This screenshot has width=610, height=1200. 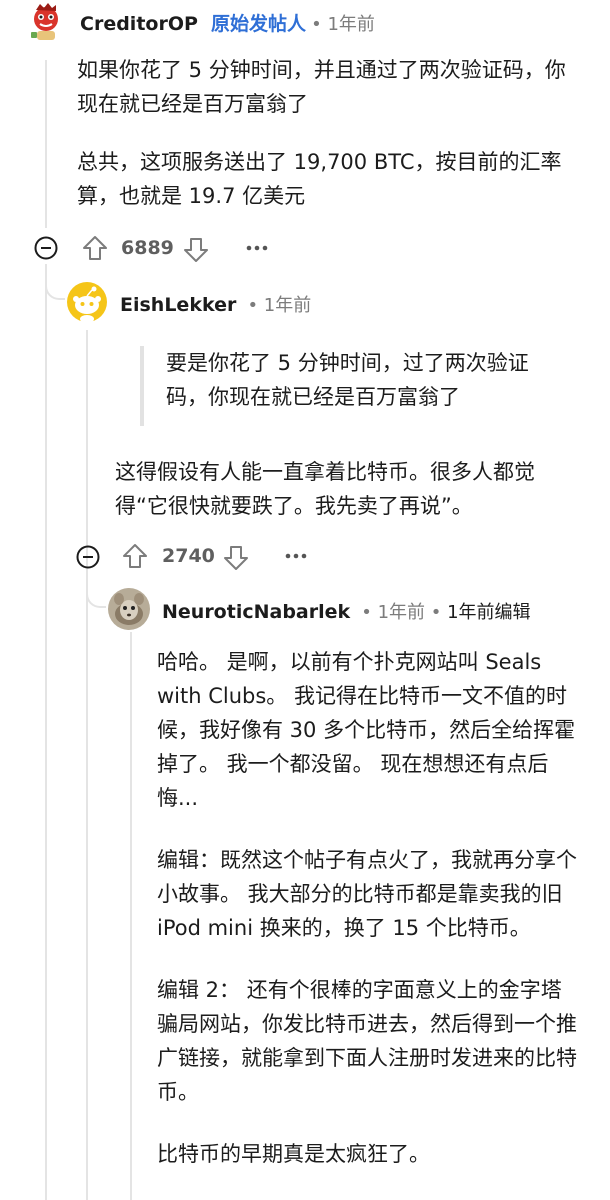 I want to click on quote-block: 要是你花了 5 分钟时间，过了两次验证码，你现在就已经是百万富翁了, so click(x=351, y=386).